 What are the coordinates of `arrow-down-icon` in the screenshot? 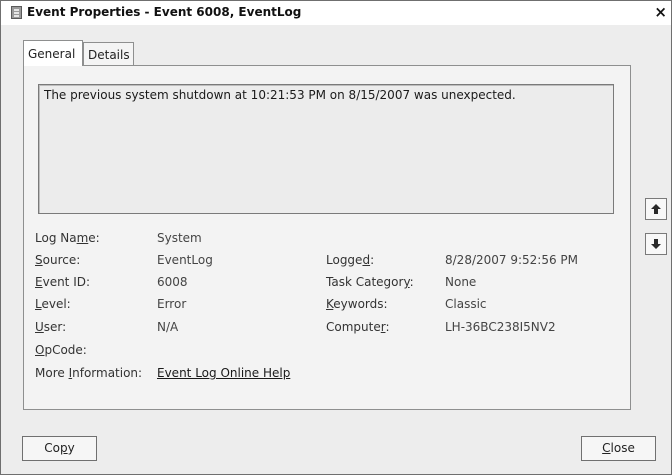 It's located at (656, 244).